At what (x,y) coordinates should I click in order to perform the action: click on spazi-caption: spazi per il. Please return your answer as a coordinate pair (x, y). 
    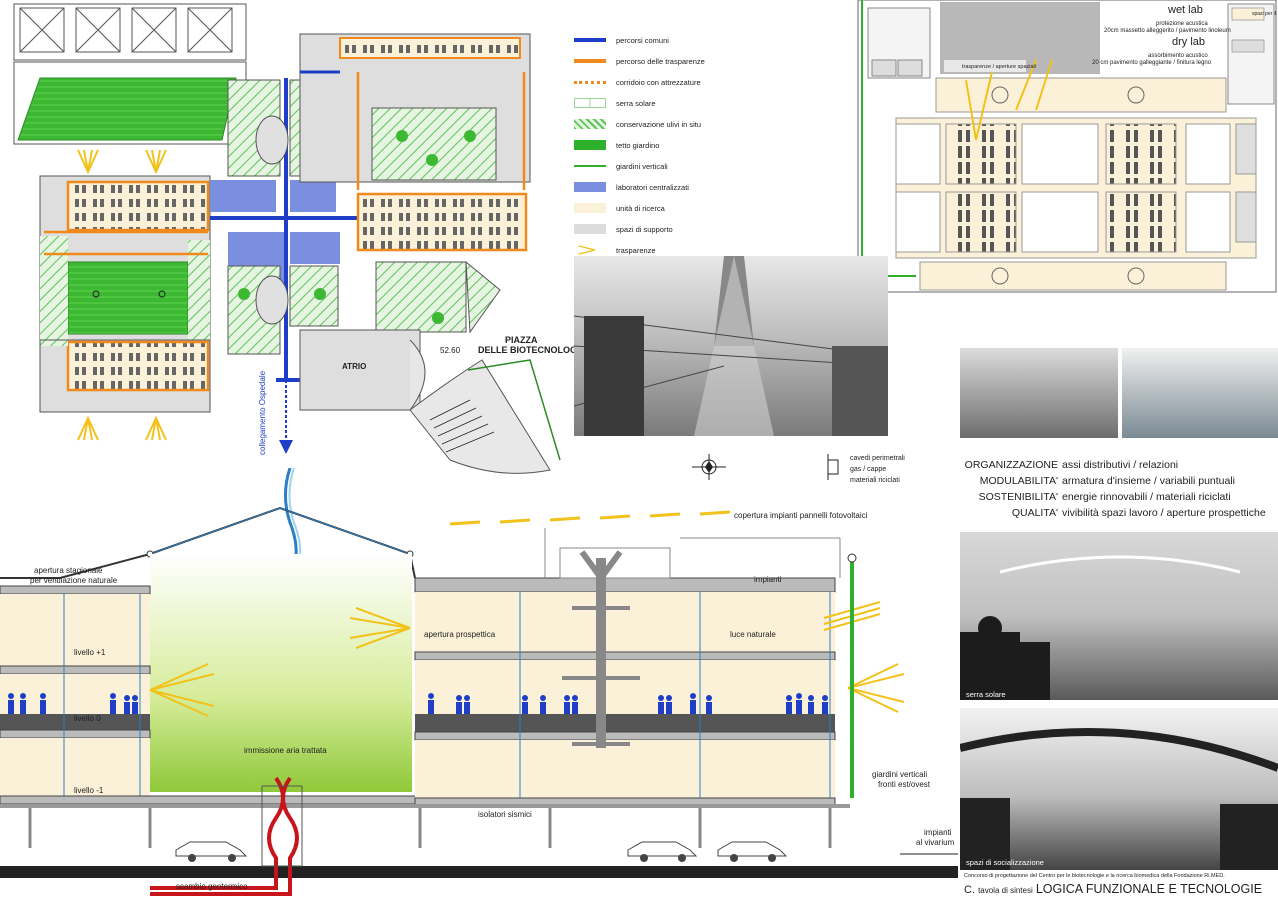
    Looking at the image, I should click on (1264, 14).